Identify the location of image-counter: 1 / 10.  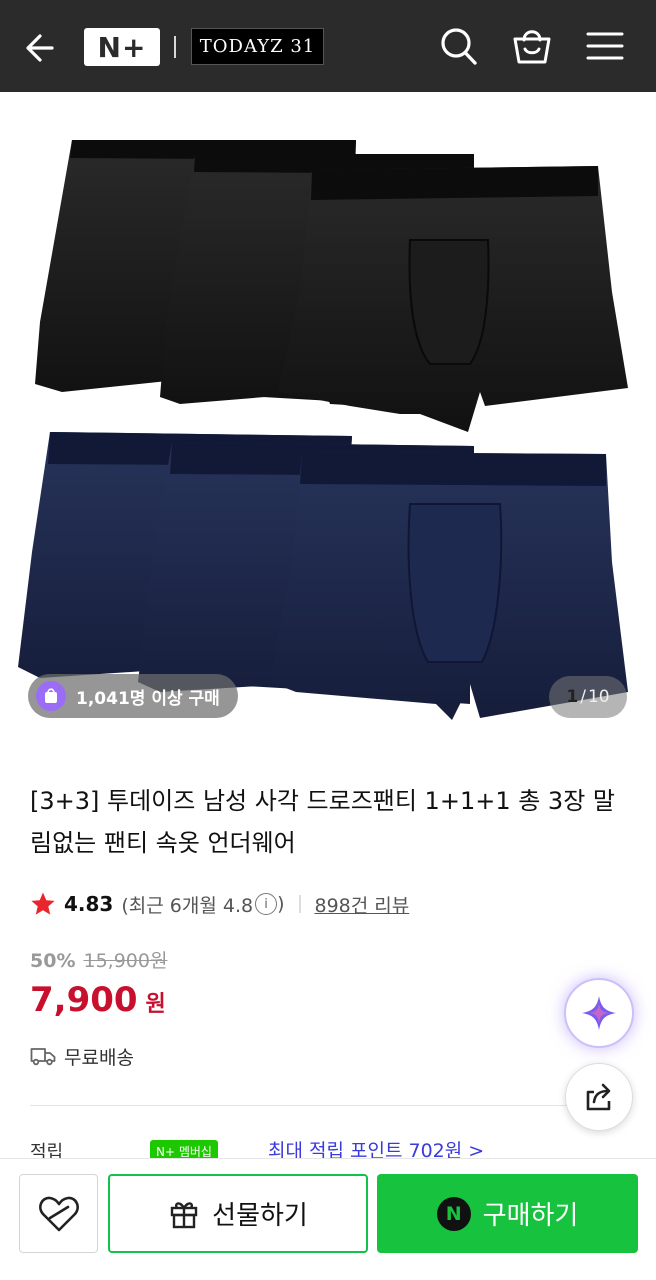
(588, 697).